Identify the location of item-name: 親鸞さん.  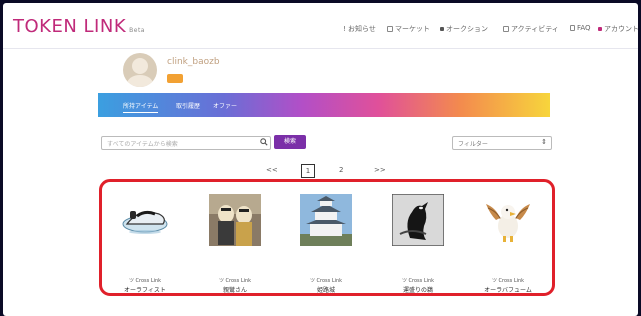
(234, 290).